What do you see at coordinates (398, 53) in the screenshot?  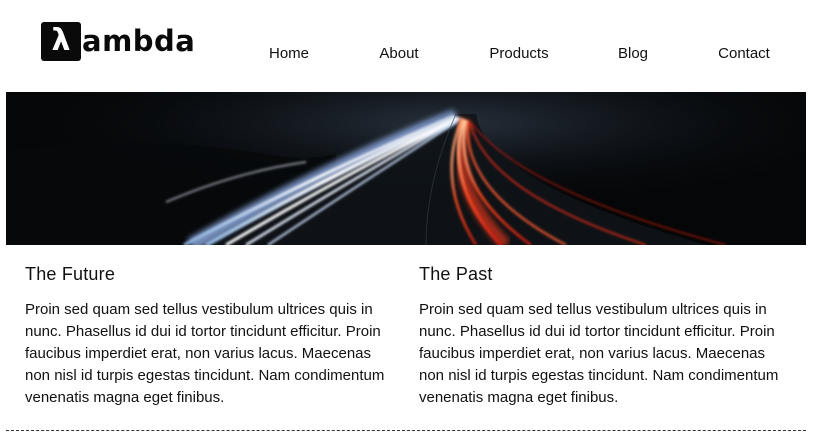 I see `nav-about: About` at bounding box center [398, 53].